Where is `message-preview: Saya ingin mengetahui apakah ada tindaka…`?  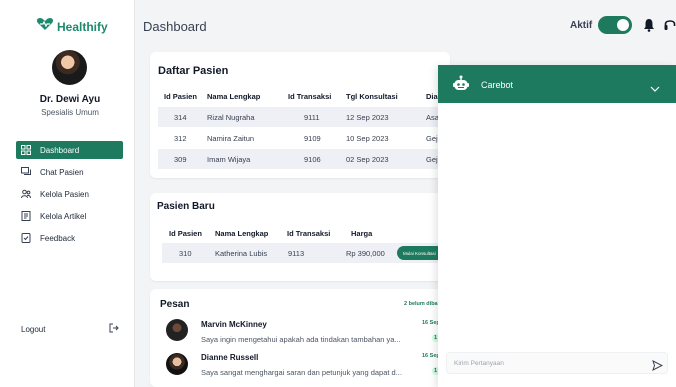
message-preview: Saya ingin mengetahui apakah ada tindaka… is located at coordinates (301, 339).